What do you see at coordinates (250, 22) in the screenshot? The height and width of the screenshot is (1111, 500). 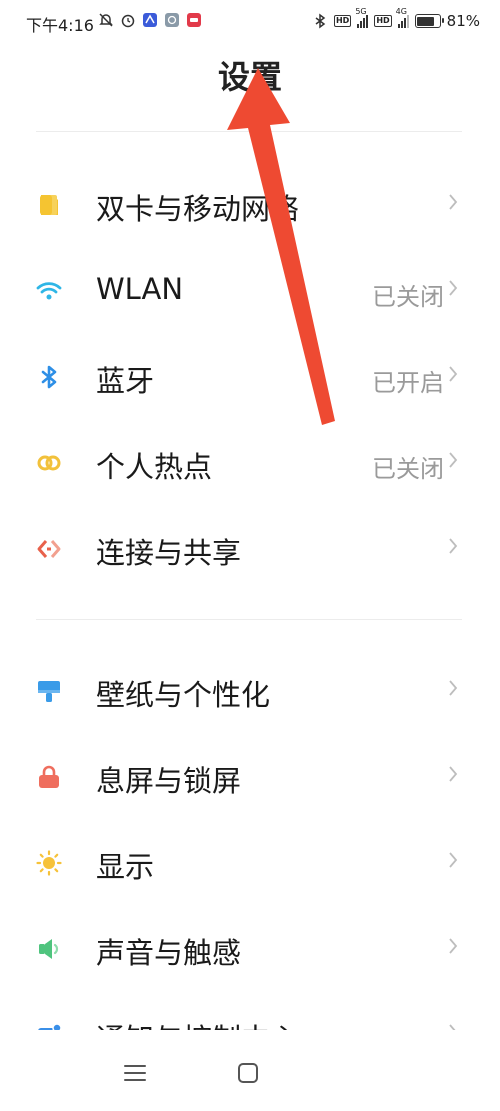 I see `status-bar: 下午4:16 HD 5G HD 4G 81%` at bounding box center [250, 22].